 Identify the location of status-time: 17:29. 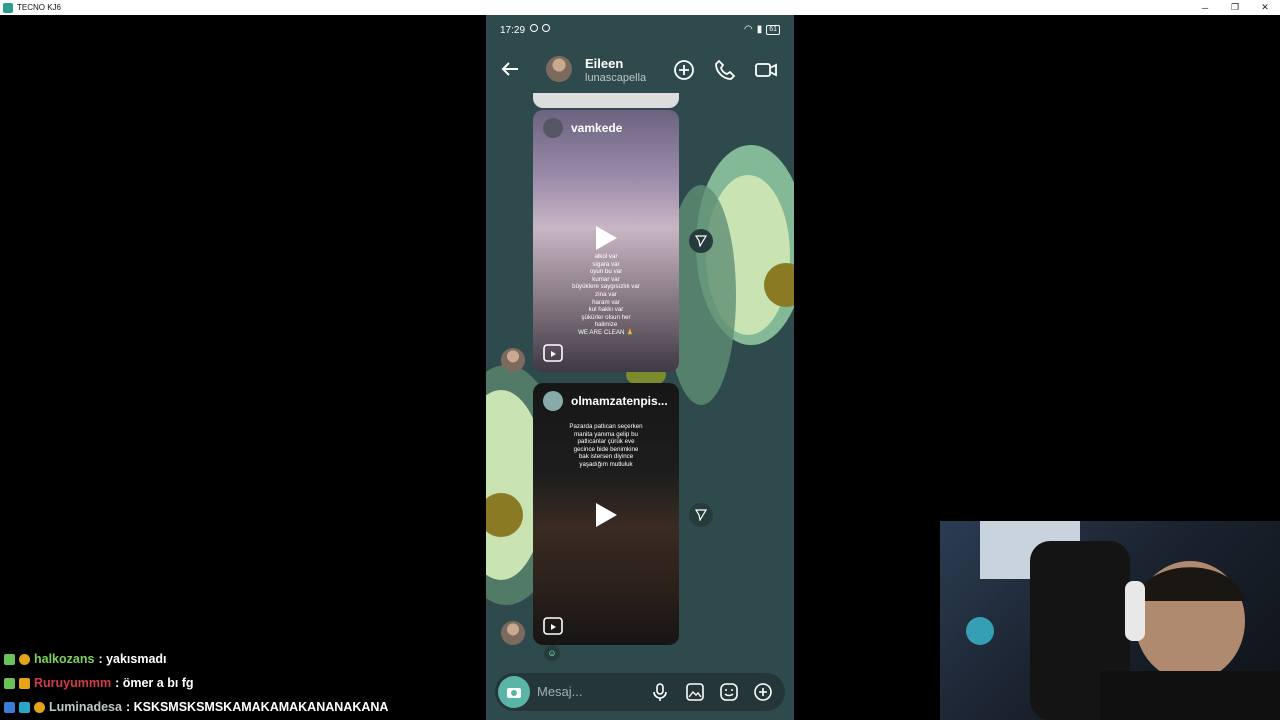
(513, 30).